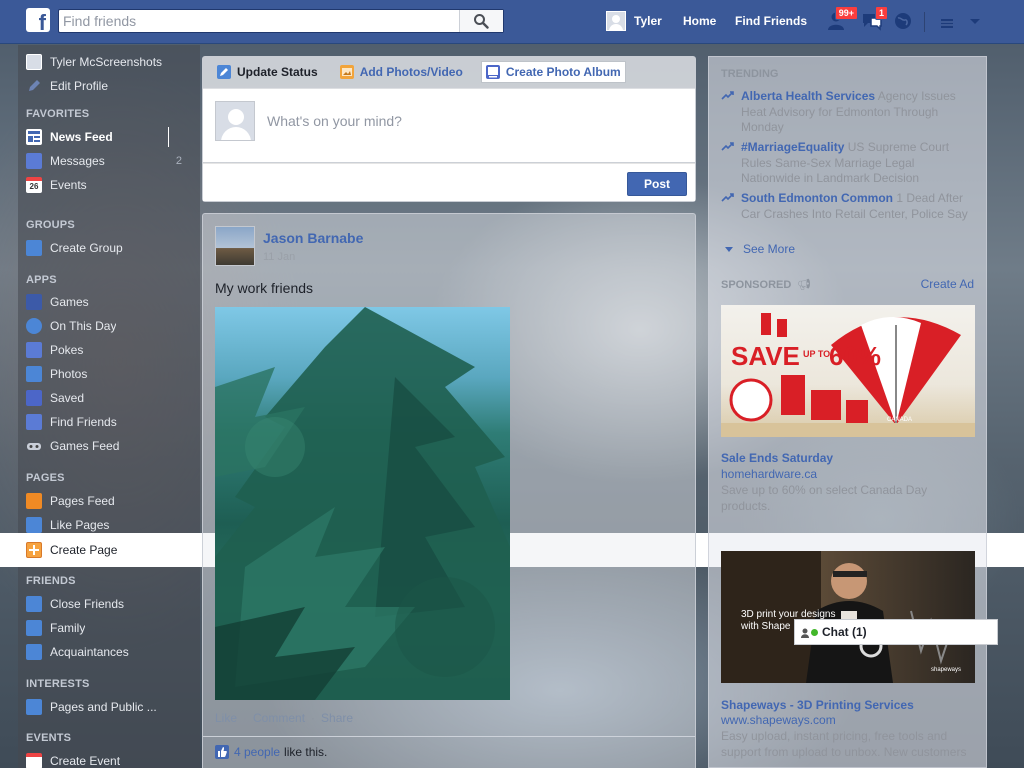 The image size is (1024, 768). I want to click on sidebar-item-on-this-day: On This Day, so click(109, 326).